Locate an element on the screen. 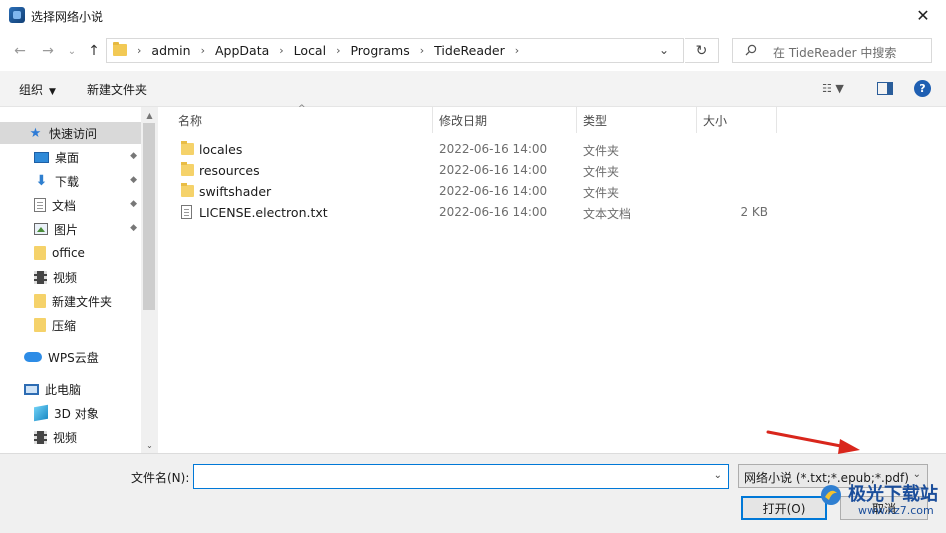  sidebar-item-documents: 文档 ◆ is located at coordinates (70, 205).